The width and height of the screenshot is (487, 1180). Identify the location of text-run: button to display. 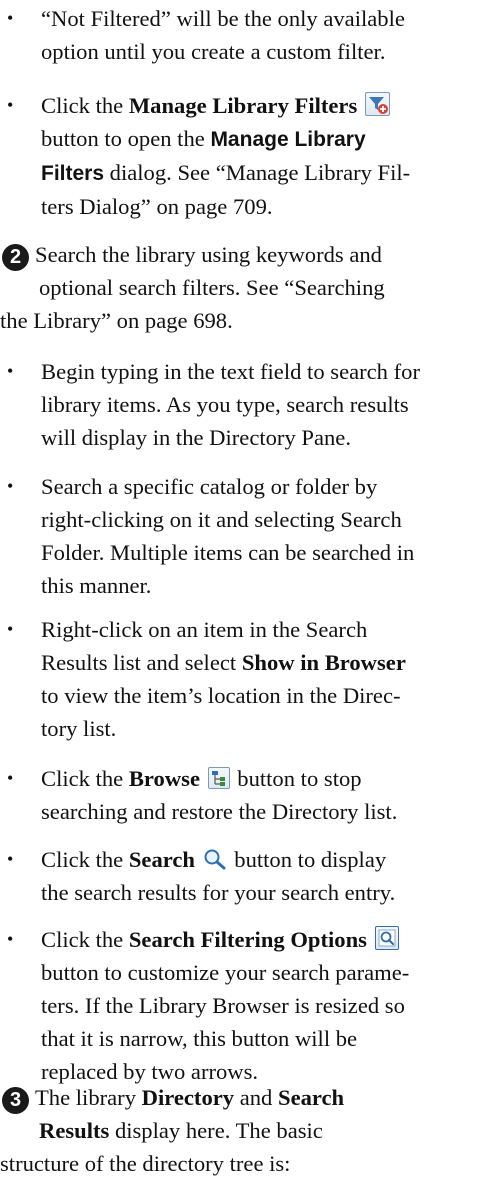
(307, 859).